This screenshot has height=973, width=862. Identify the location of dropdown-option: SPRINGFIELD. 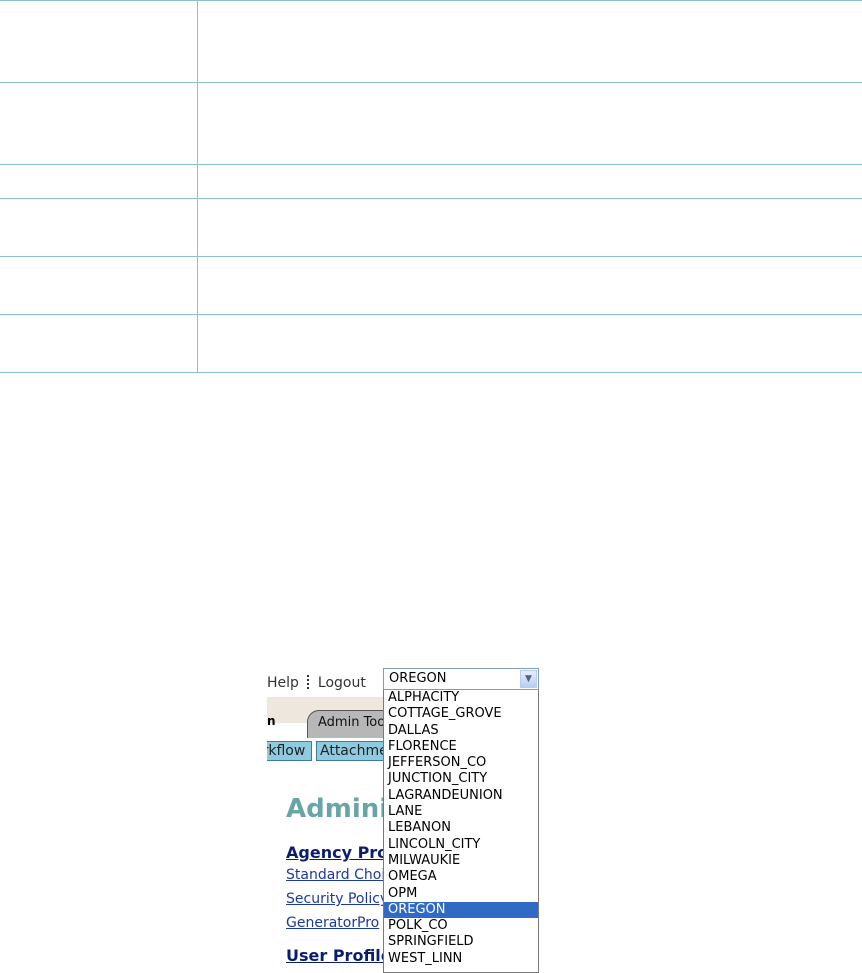
(461, 942).